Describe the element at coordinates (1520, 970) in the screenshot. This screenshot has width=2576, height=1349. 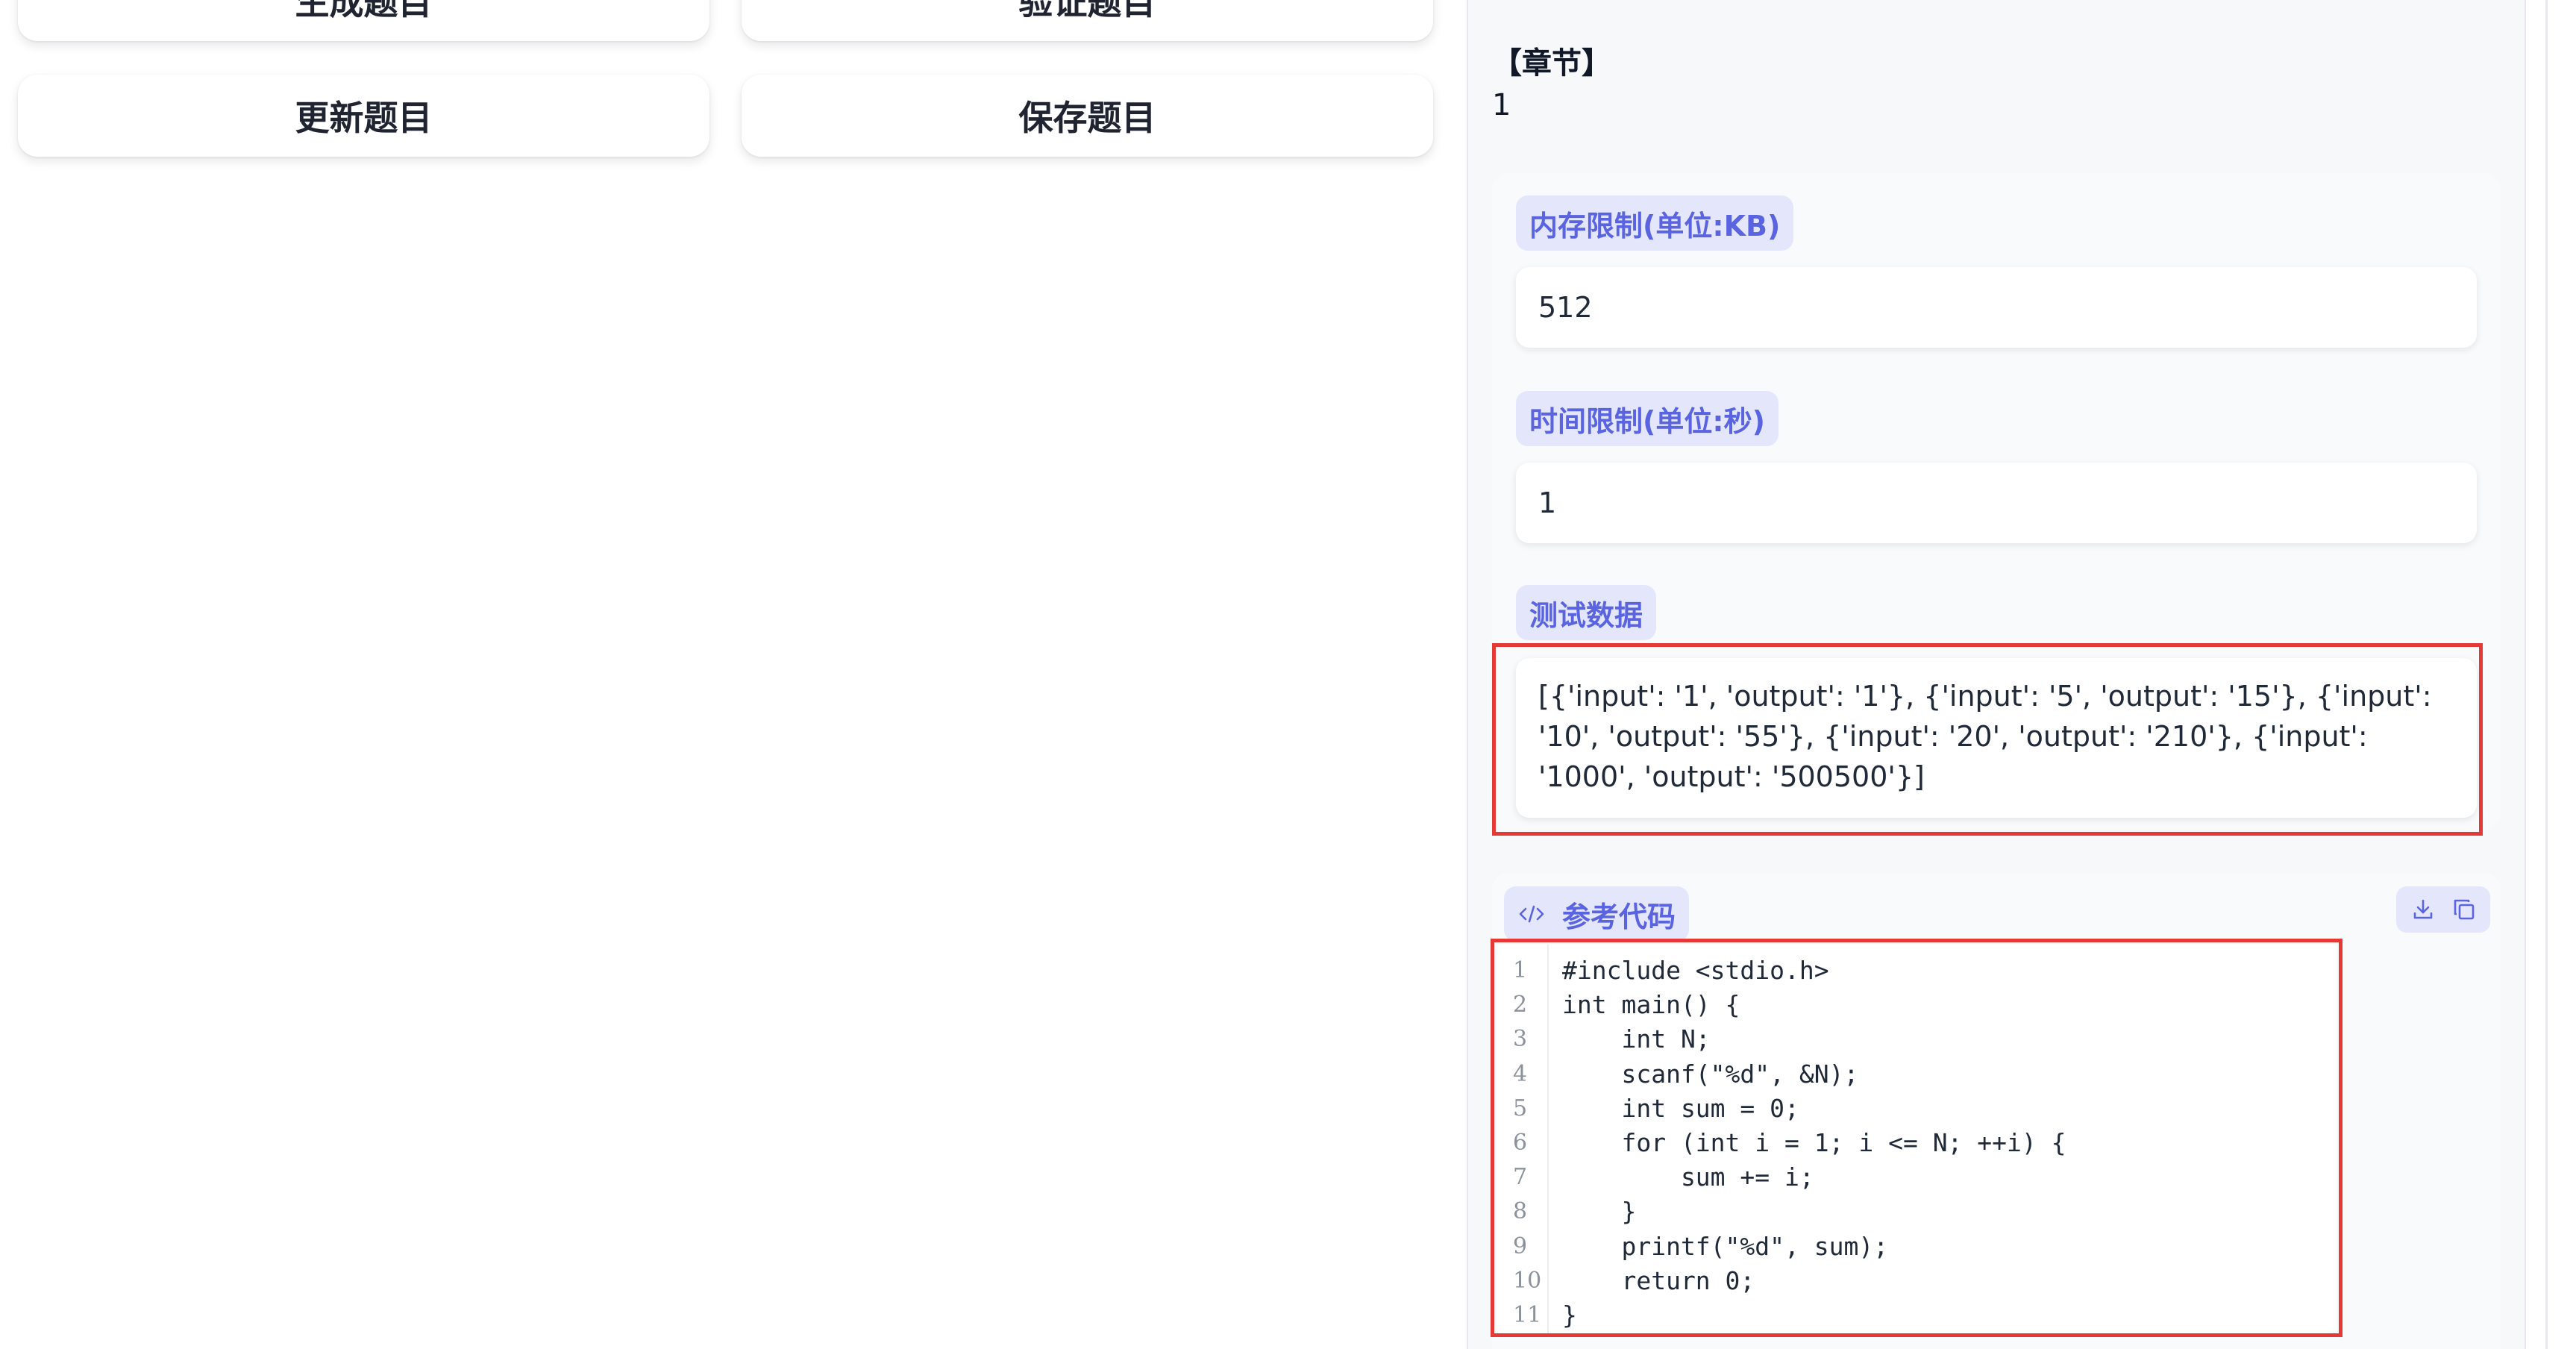
I see `line-number: 1` at that location.